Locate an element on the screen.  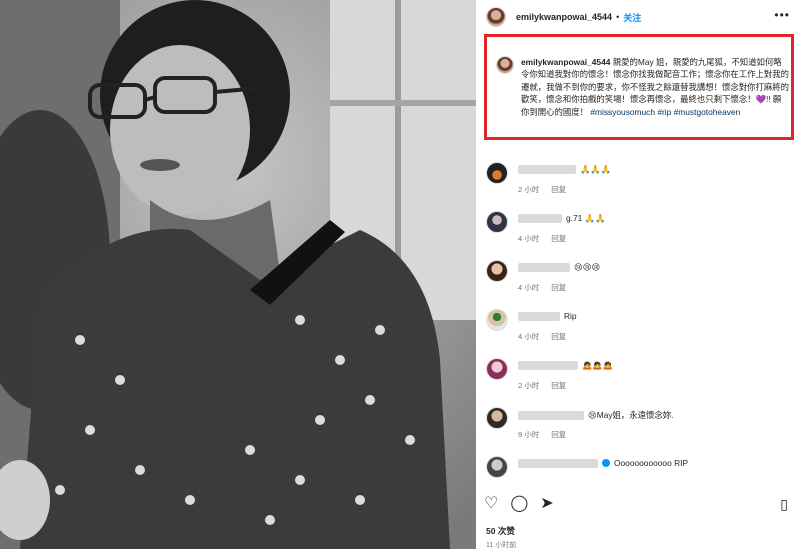
bookmark-icon: ▯ is located at coordinates (784, 504).